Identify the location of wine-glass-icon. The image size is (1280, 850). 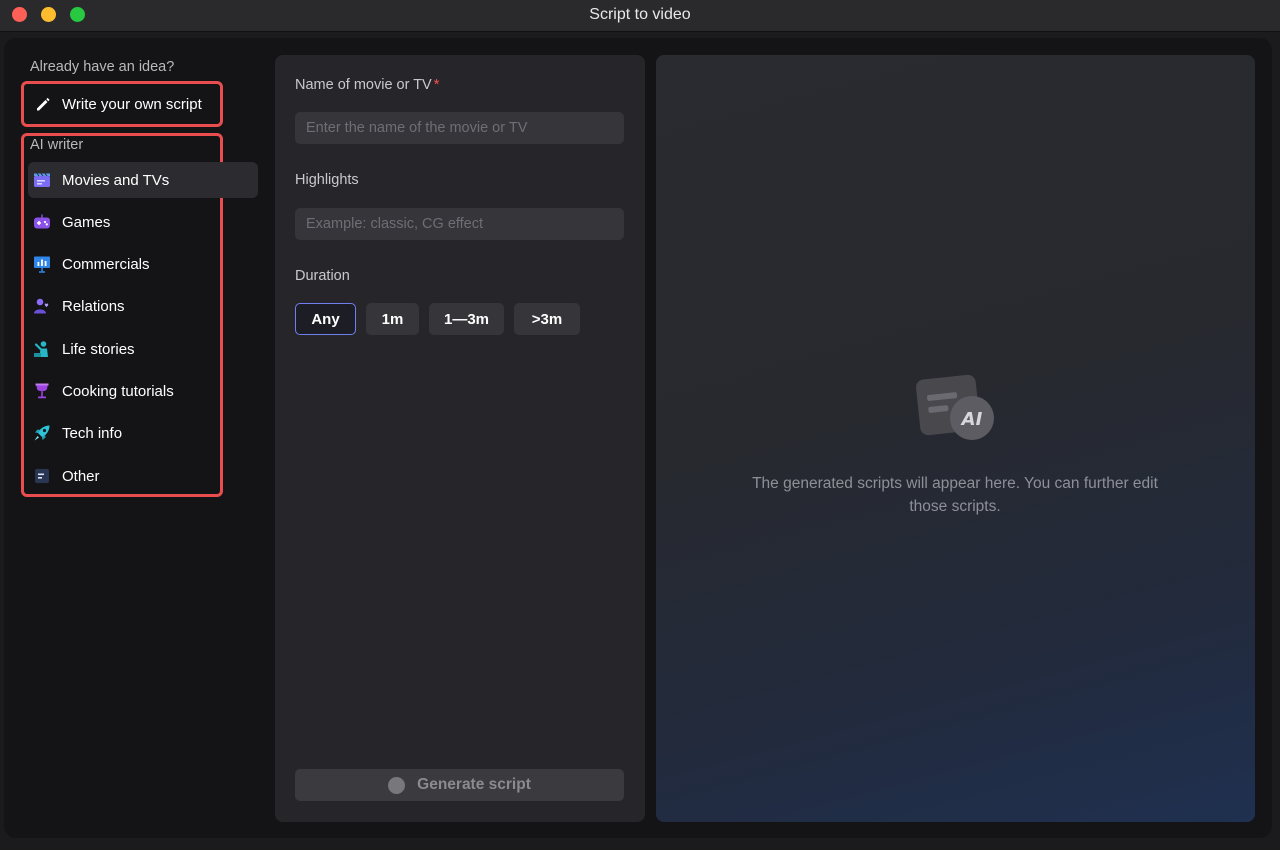
(42, 391).